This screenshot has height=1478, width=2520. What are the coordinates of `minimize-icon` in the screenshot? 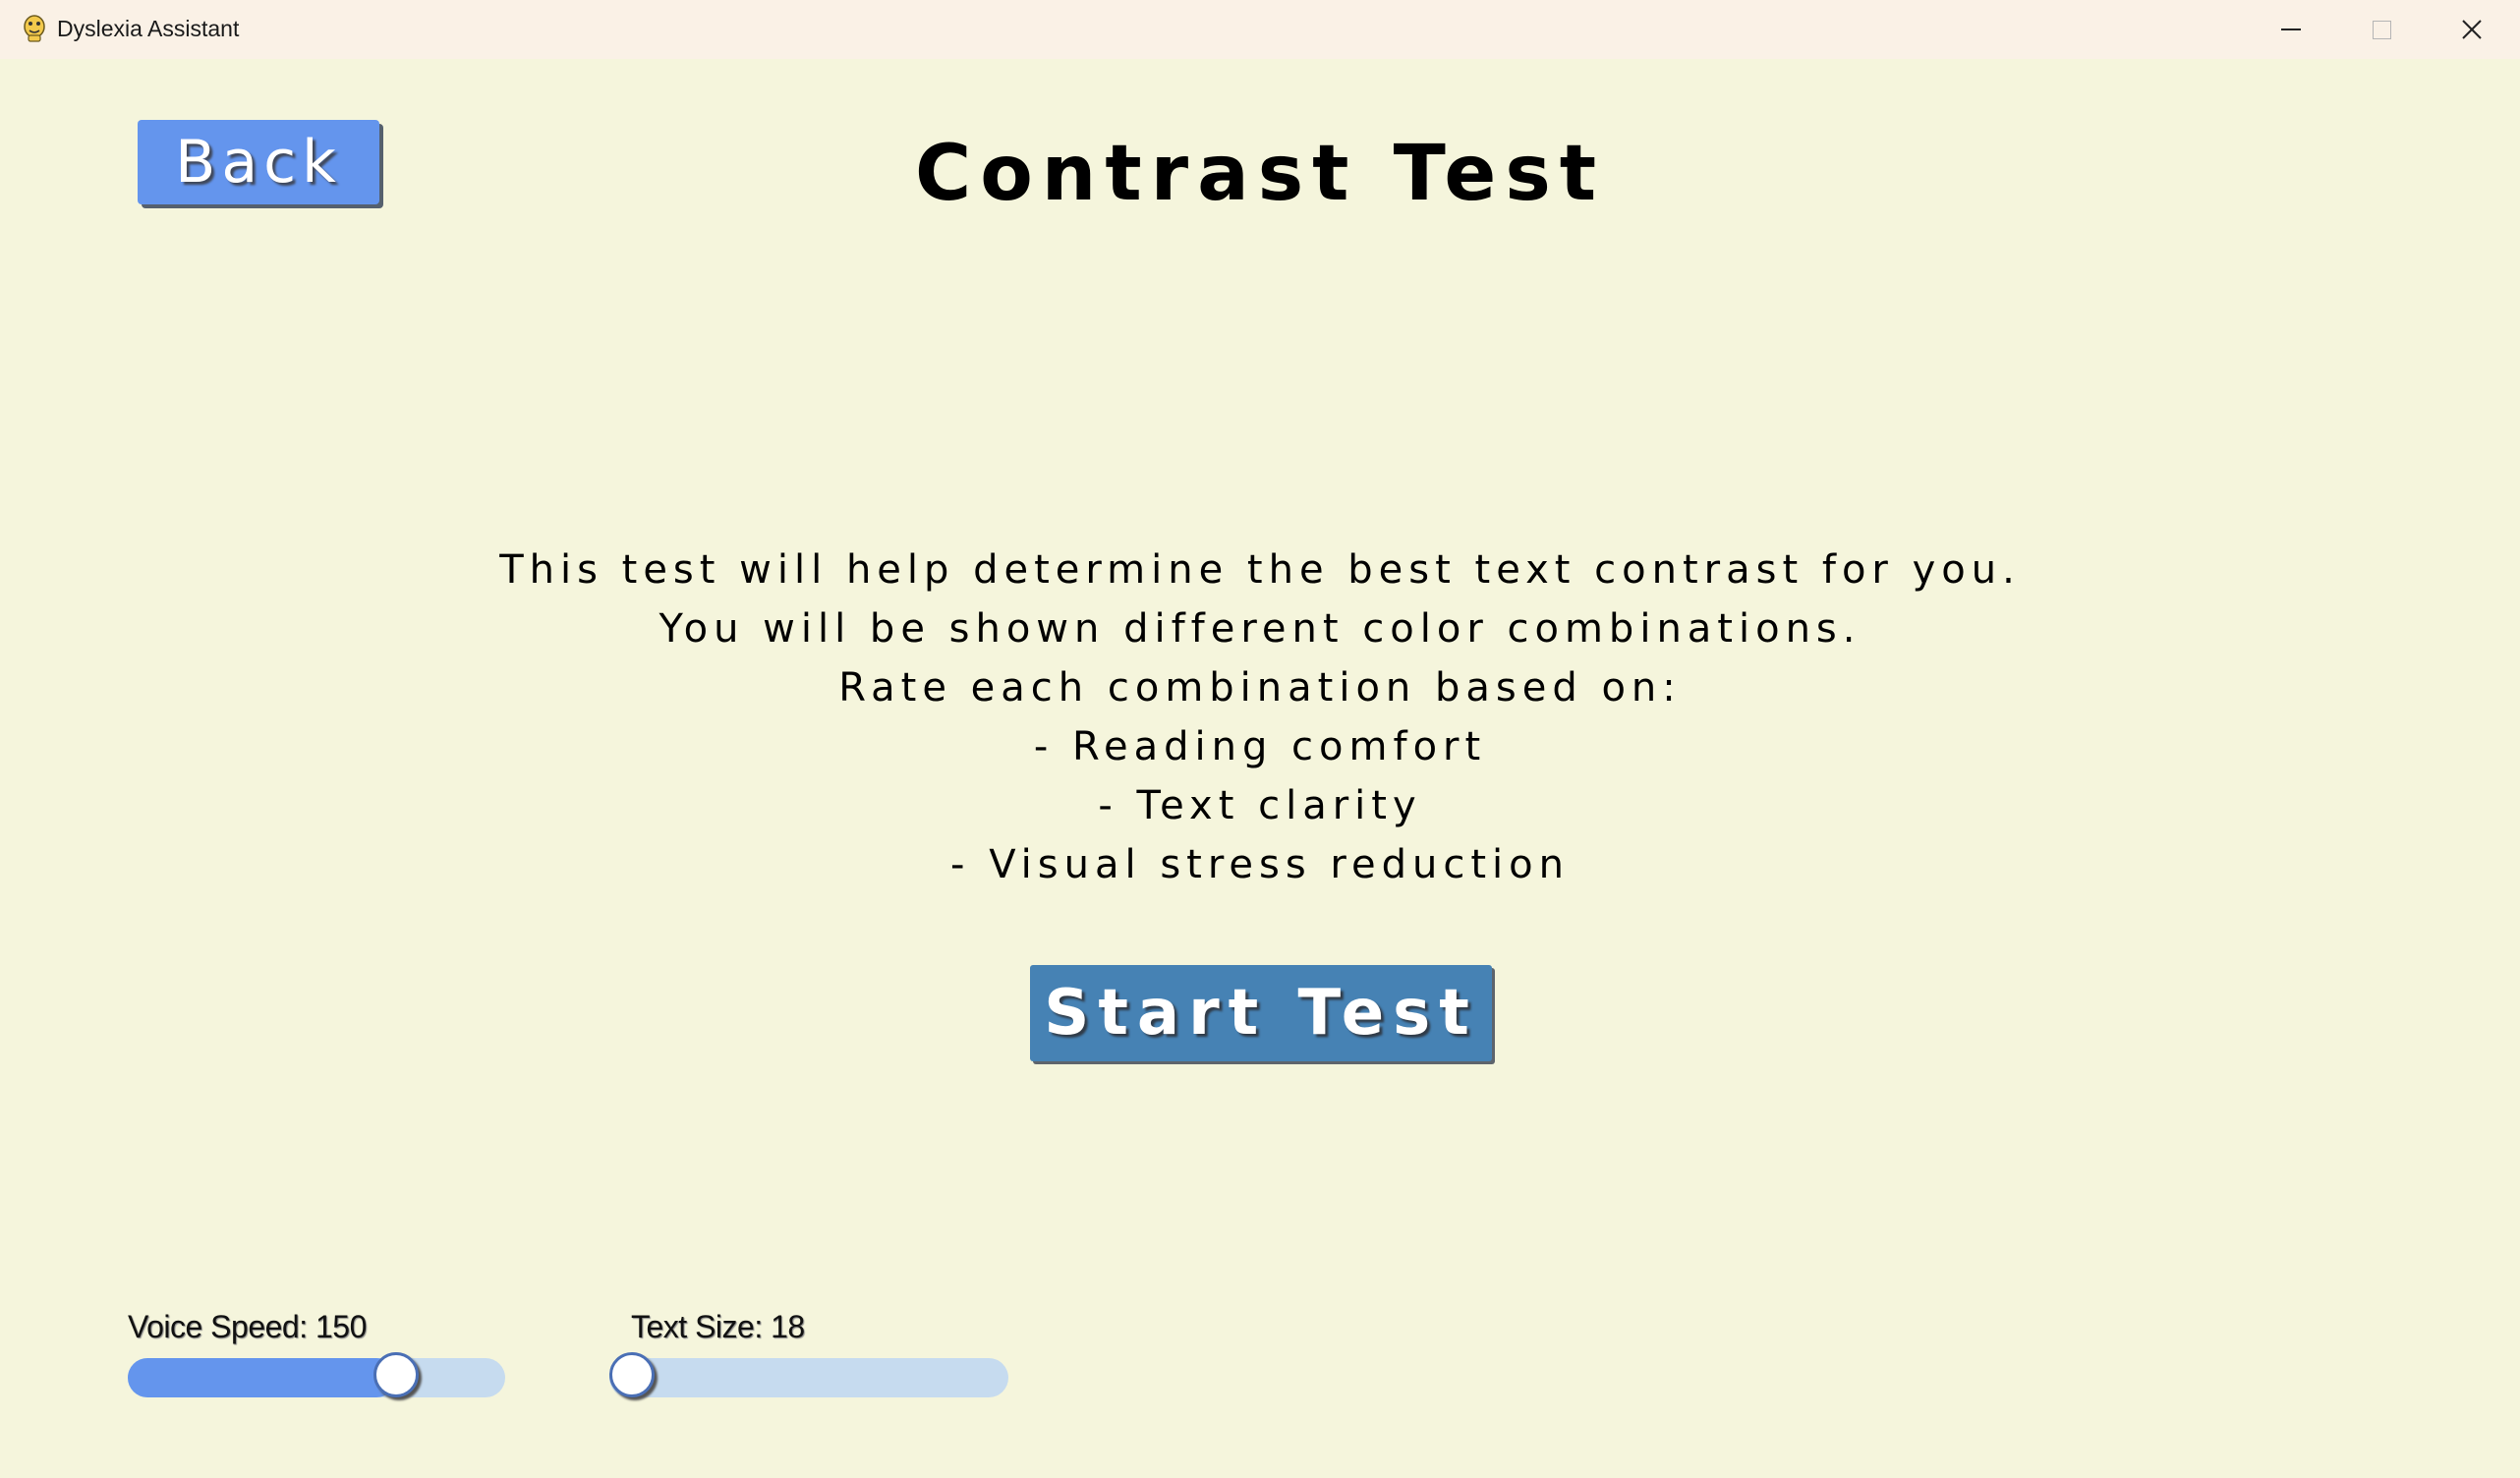 It's located at (2291, 29).